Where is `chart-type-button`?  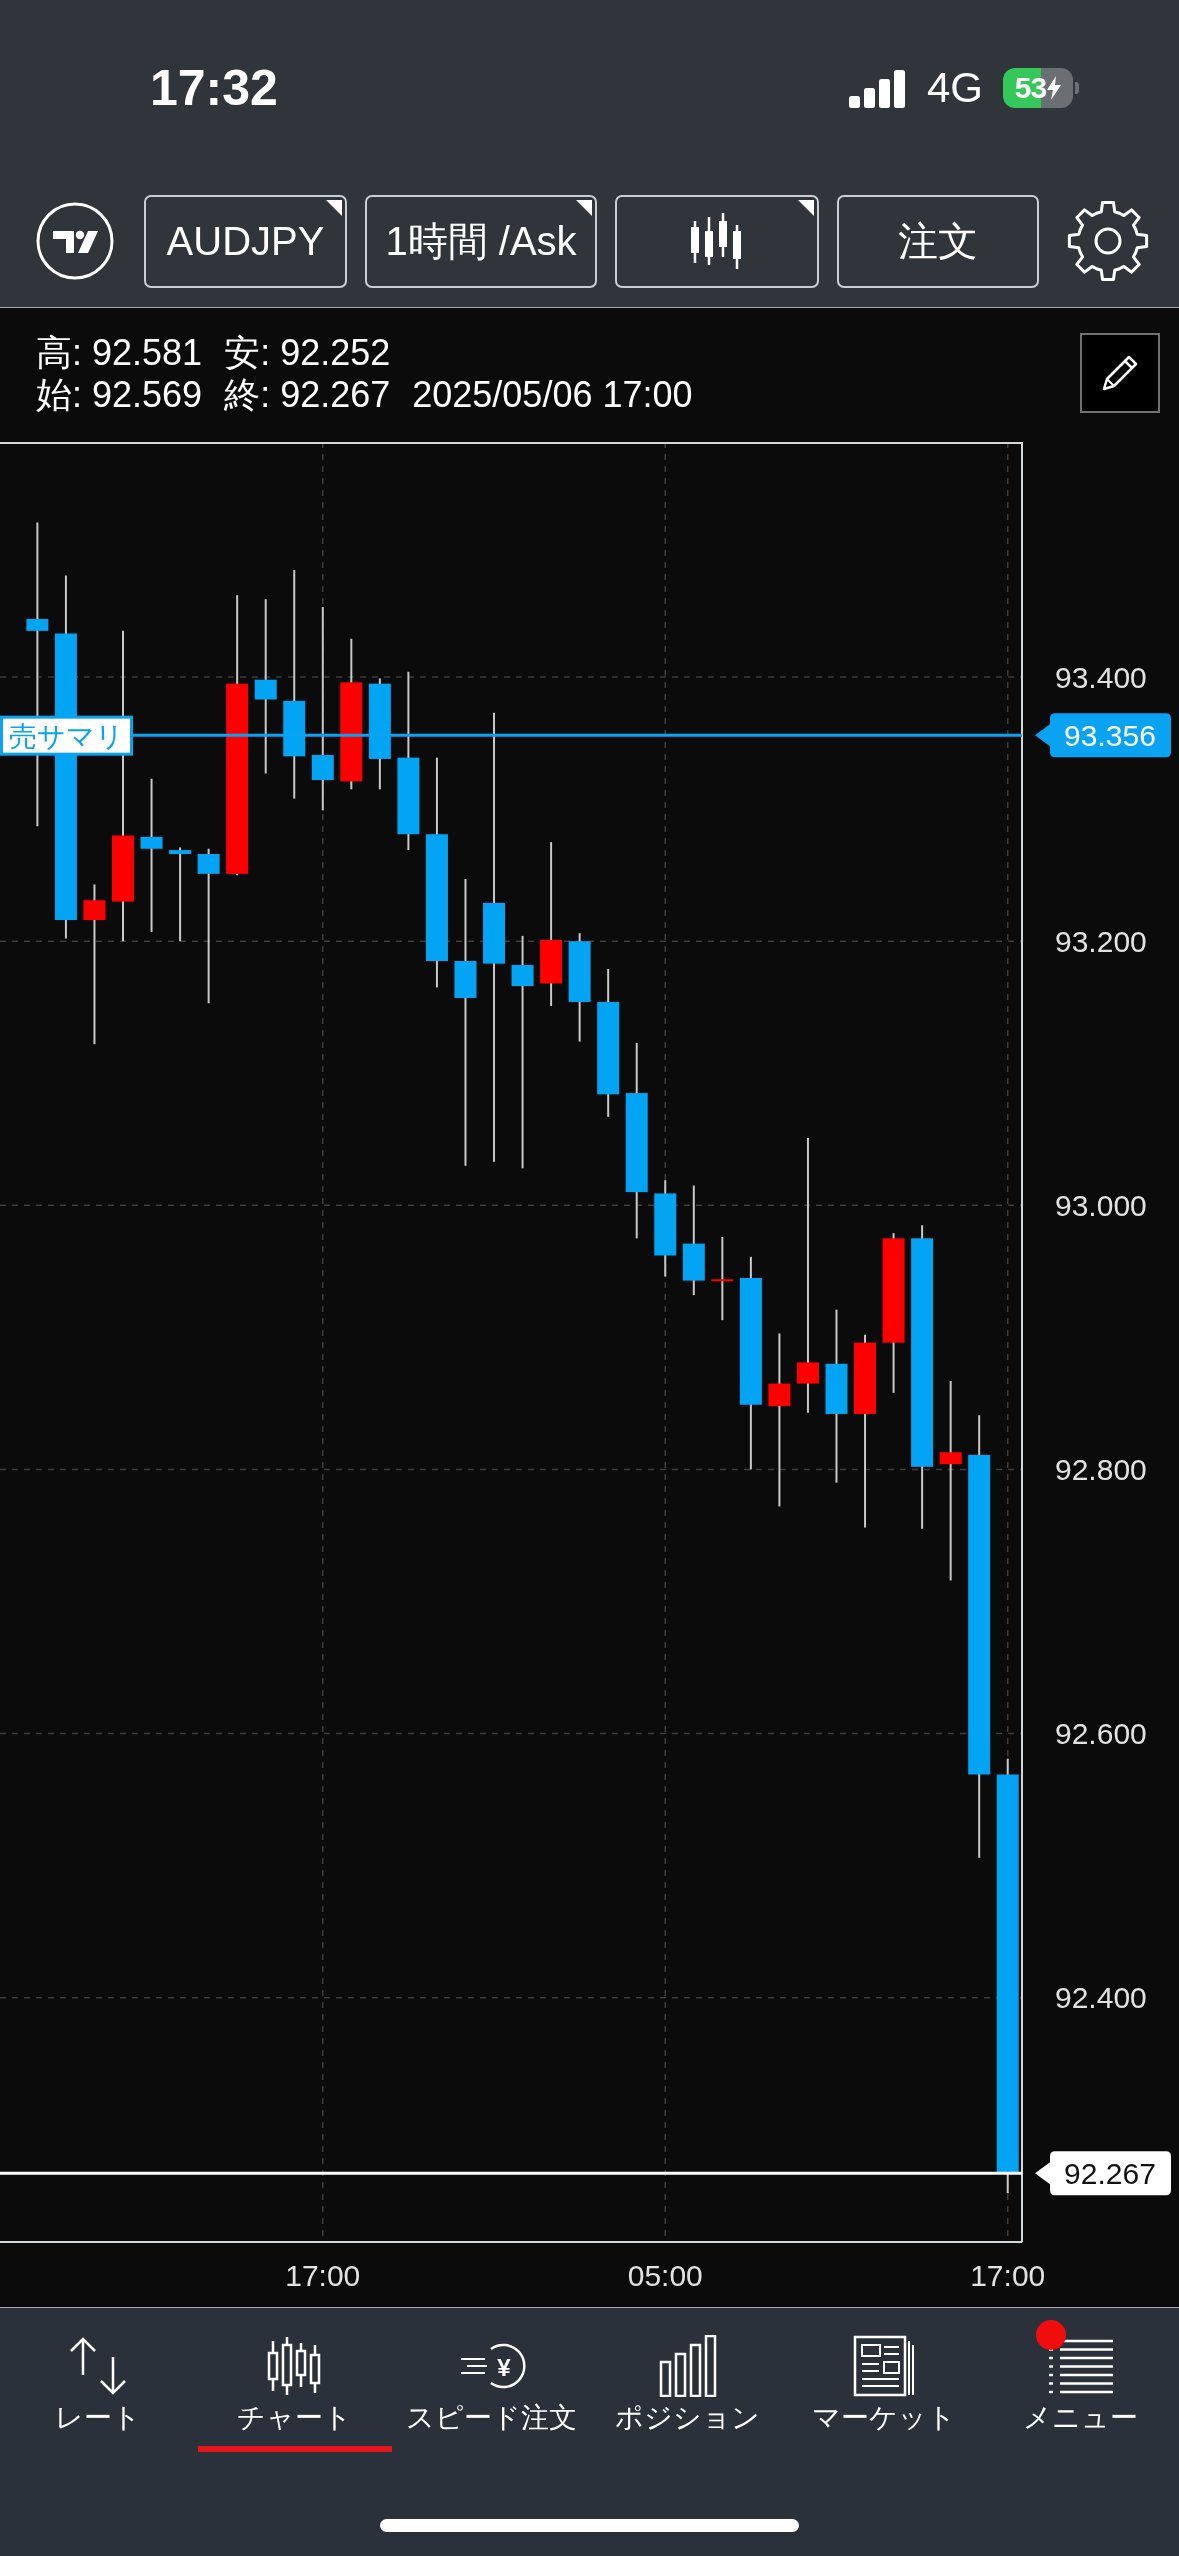 chart-type-button is located at coordinates (717, 241).